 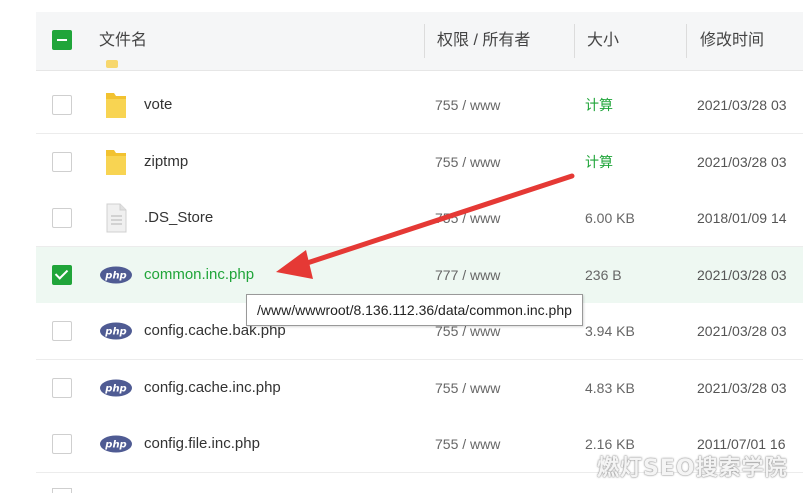 What do you see at coordinates (419, 162) in the screenshot?
I see `table-row: ziptmp 755 / www 计算 2021/03/28 03` at bounding box center [419, 162].